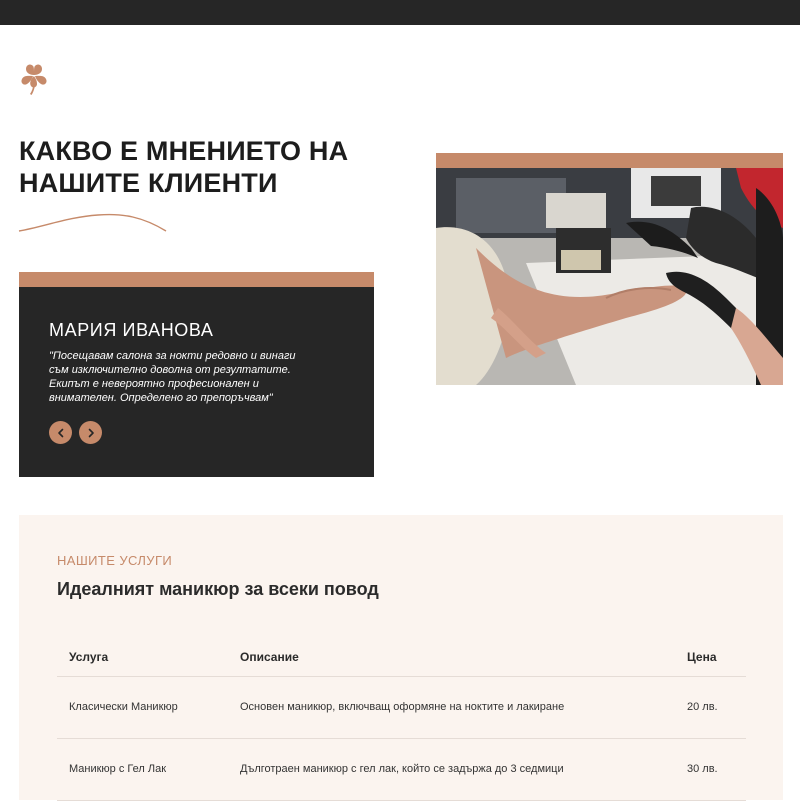 The image size is (800, 801). Describe the element at coordinates (710, 658) in the screenshot. I see `column-header-price: Цена` at that location.